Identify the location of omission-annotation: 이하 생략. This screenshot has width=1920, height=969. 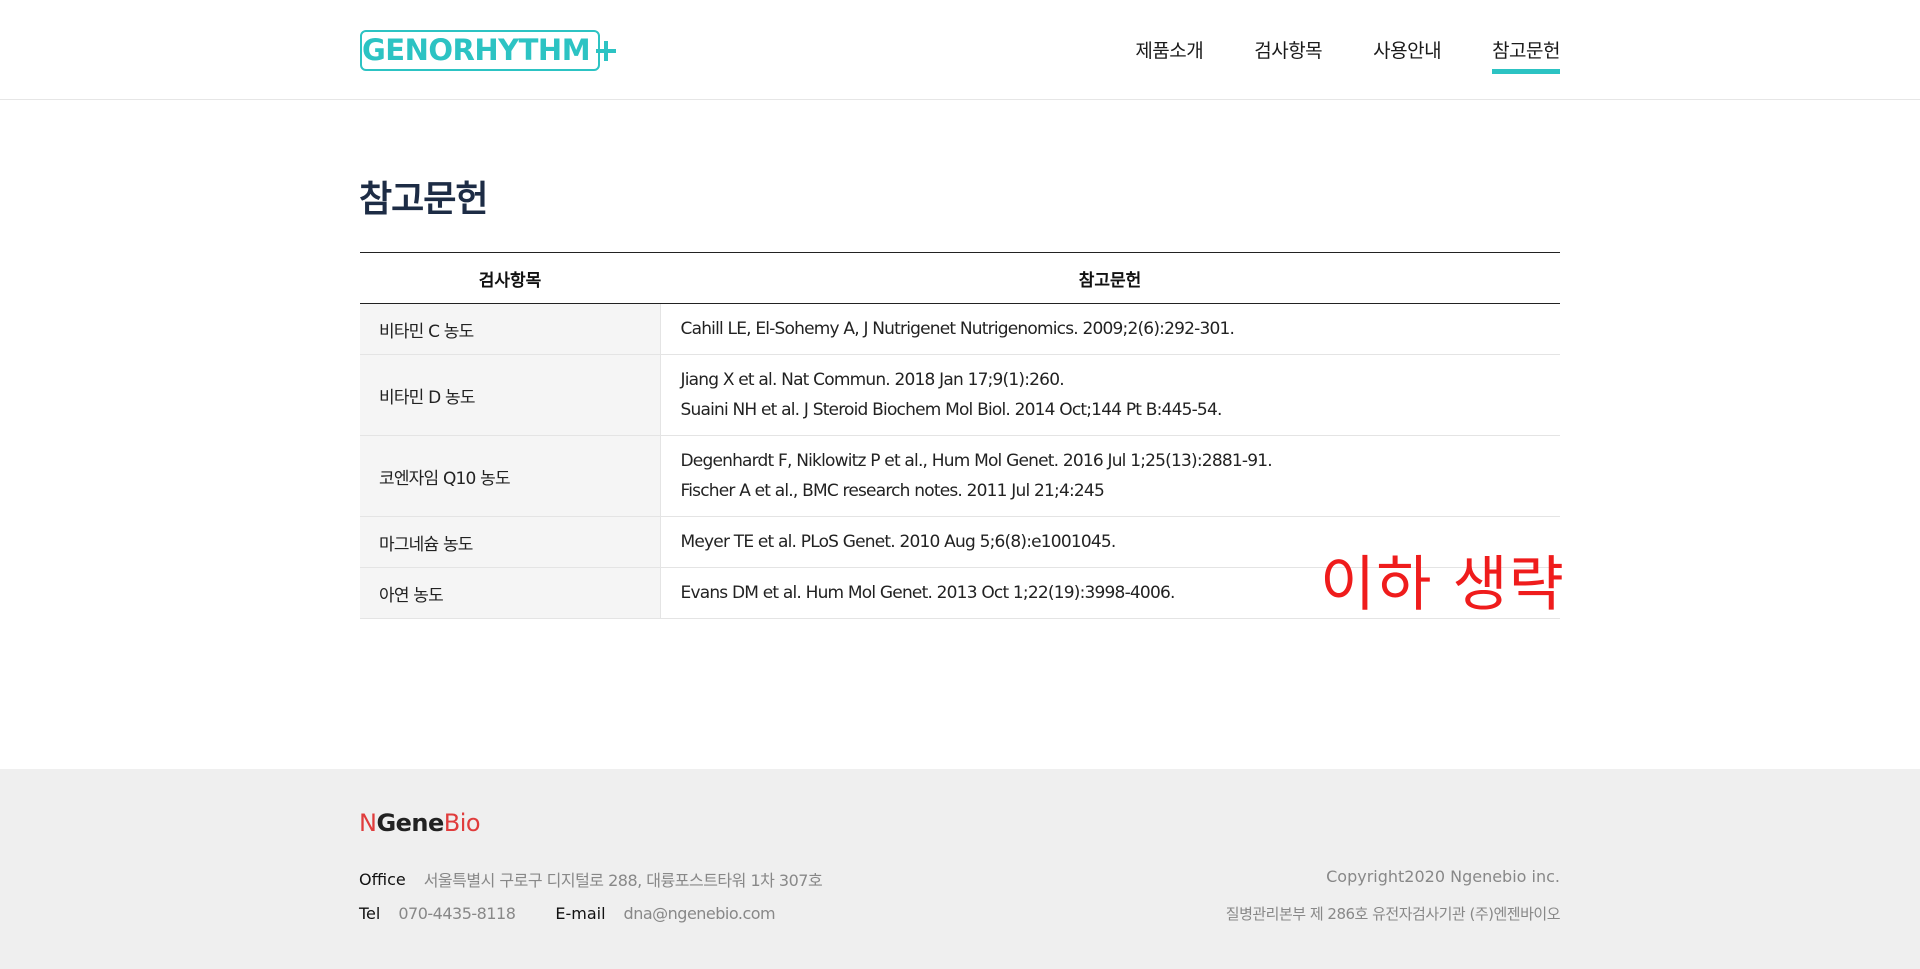
(1442, 585).